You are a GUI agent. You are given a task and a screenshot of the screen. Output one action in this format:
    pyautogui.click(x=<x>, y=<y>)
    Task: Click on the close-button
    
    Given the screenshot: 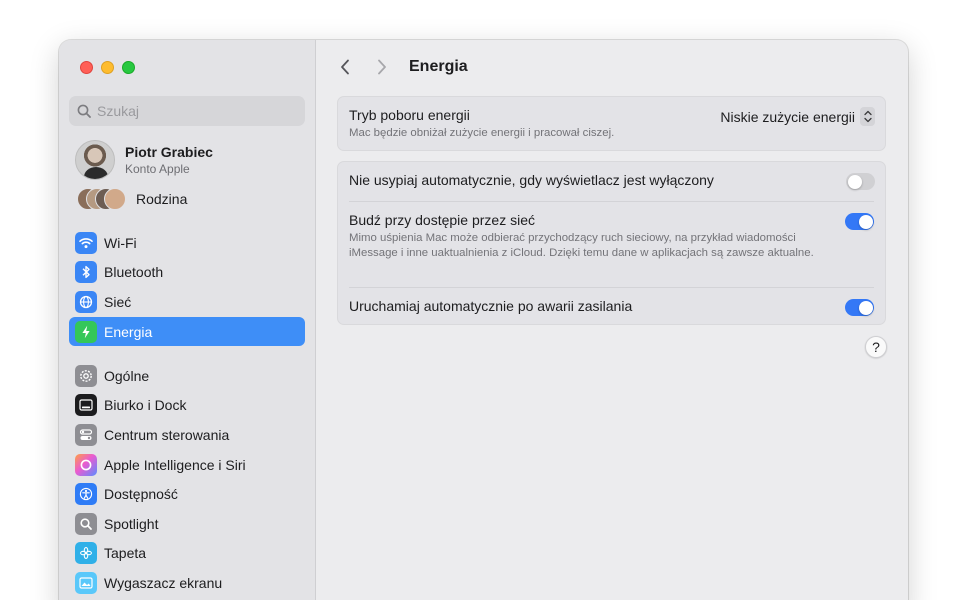 What is the action you would take?
    pyautogui.click(x=86, y=67)
    